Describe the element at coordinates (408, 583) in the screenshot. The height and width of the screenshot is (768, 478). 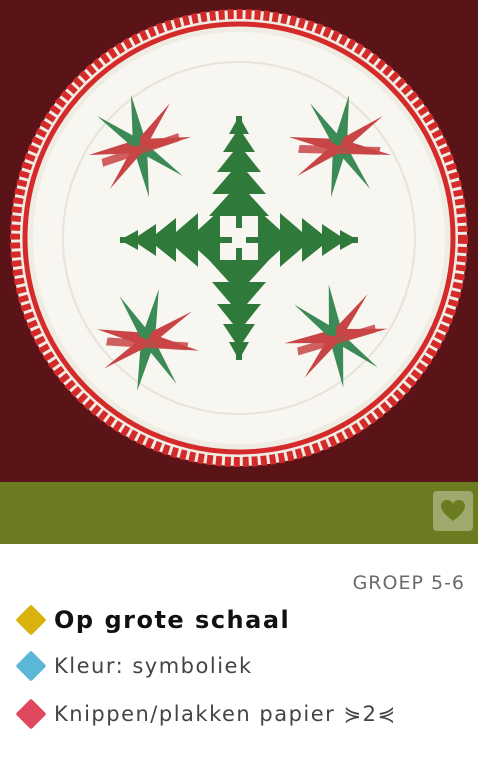
I see `group-label: GROEP 5-6` at that location.